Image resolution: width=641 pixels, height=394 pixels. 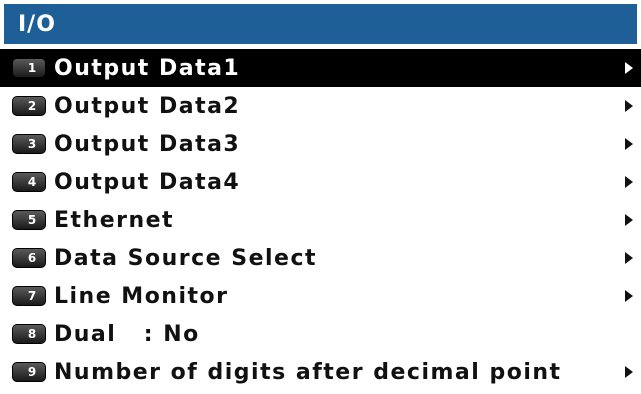 What do you see at coordinates (147, 144) in the screenshot?
I see `menu-item-label: Output Data3` at bounding box center [147, 144].